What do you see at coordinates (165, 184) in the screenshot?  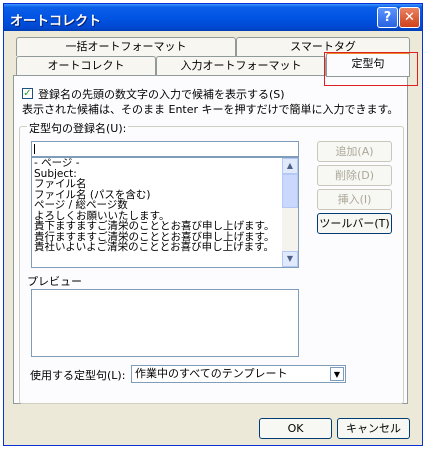 I see `list-item: ファイル名` at bounding box center [165, 184].